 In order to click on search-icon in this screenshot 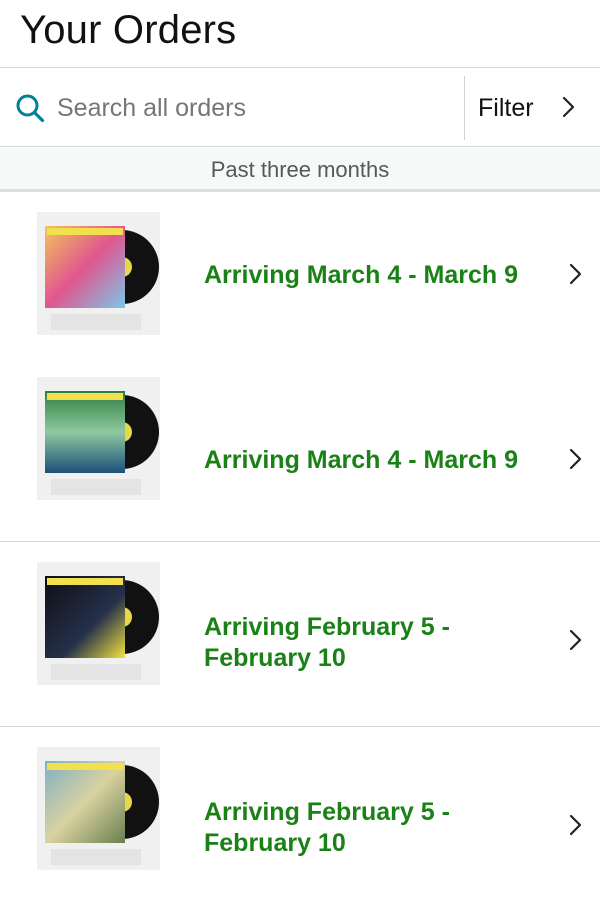, I will do `click(30, 108)`.